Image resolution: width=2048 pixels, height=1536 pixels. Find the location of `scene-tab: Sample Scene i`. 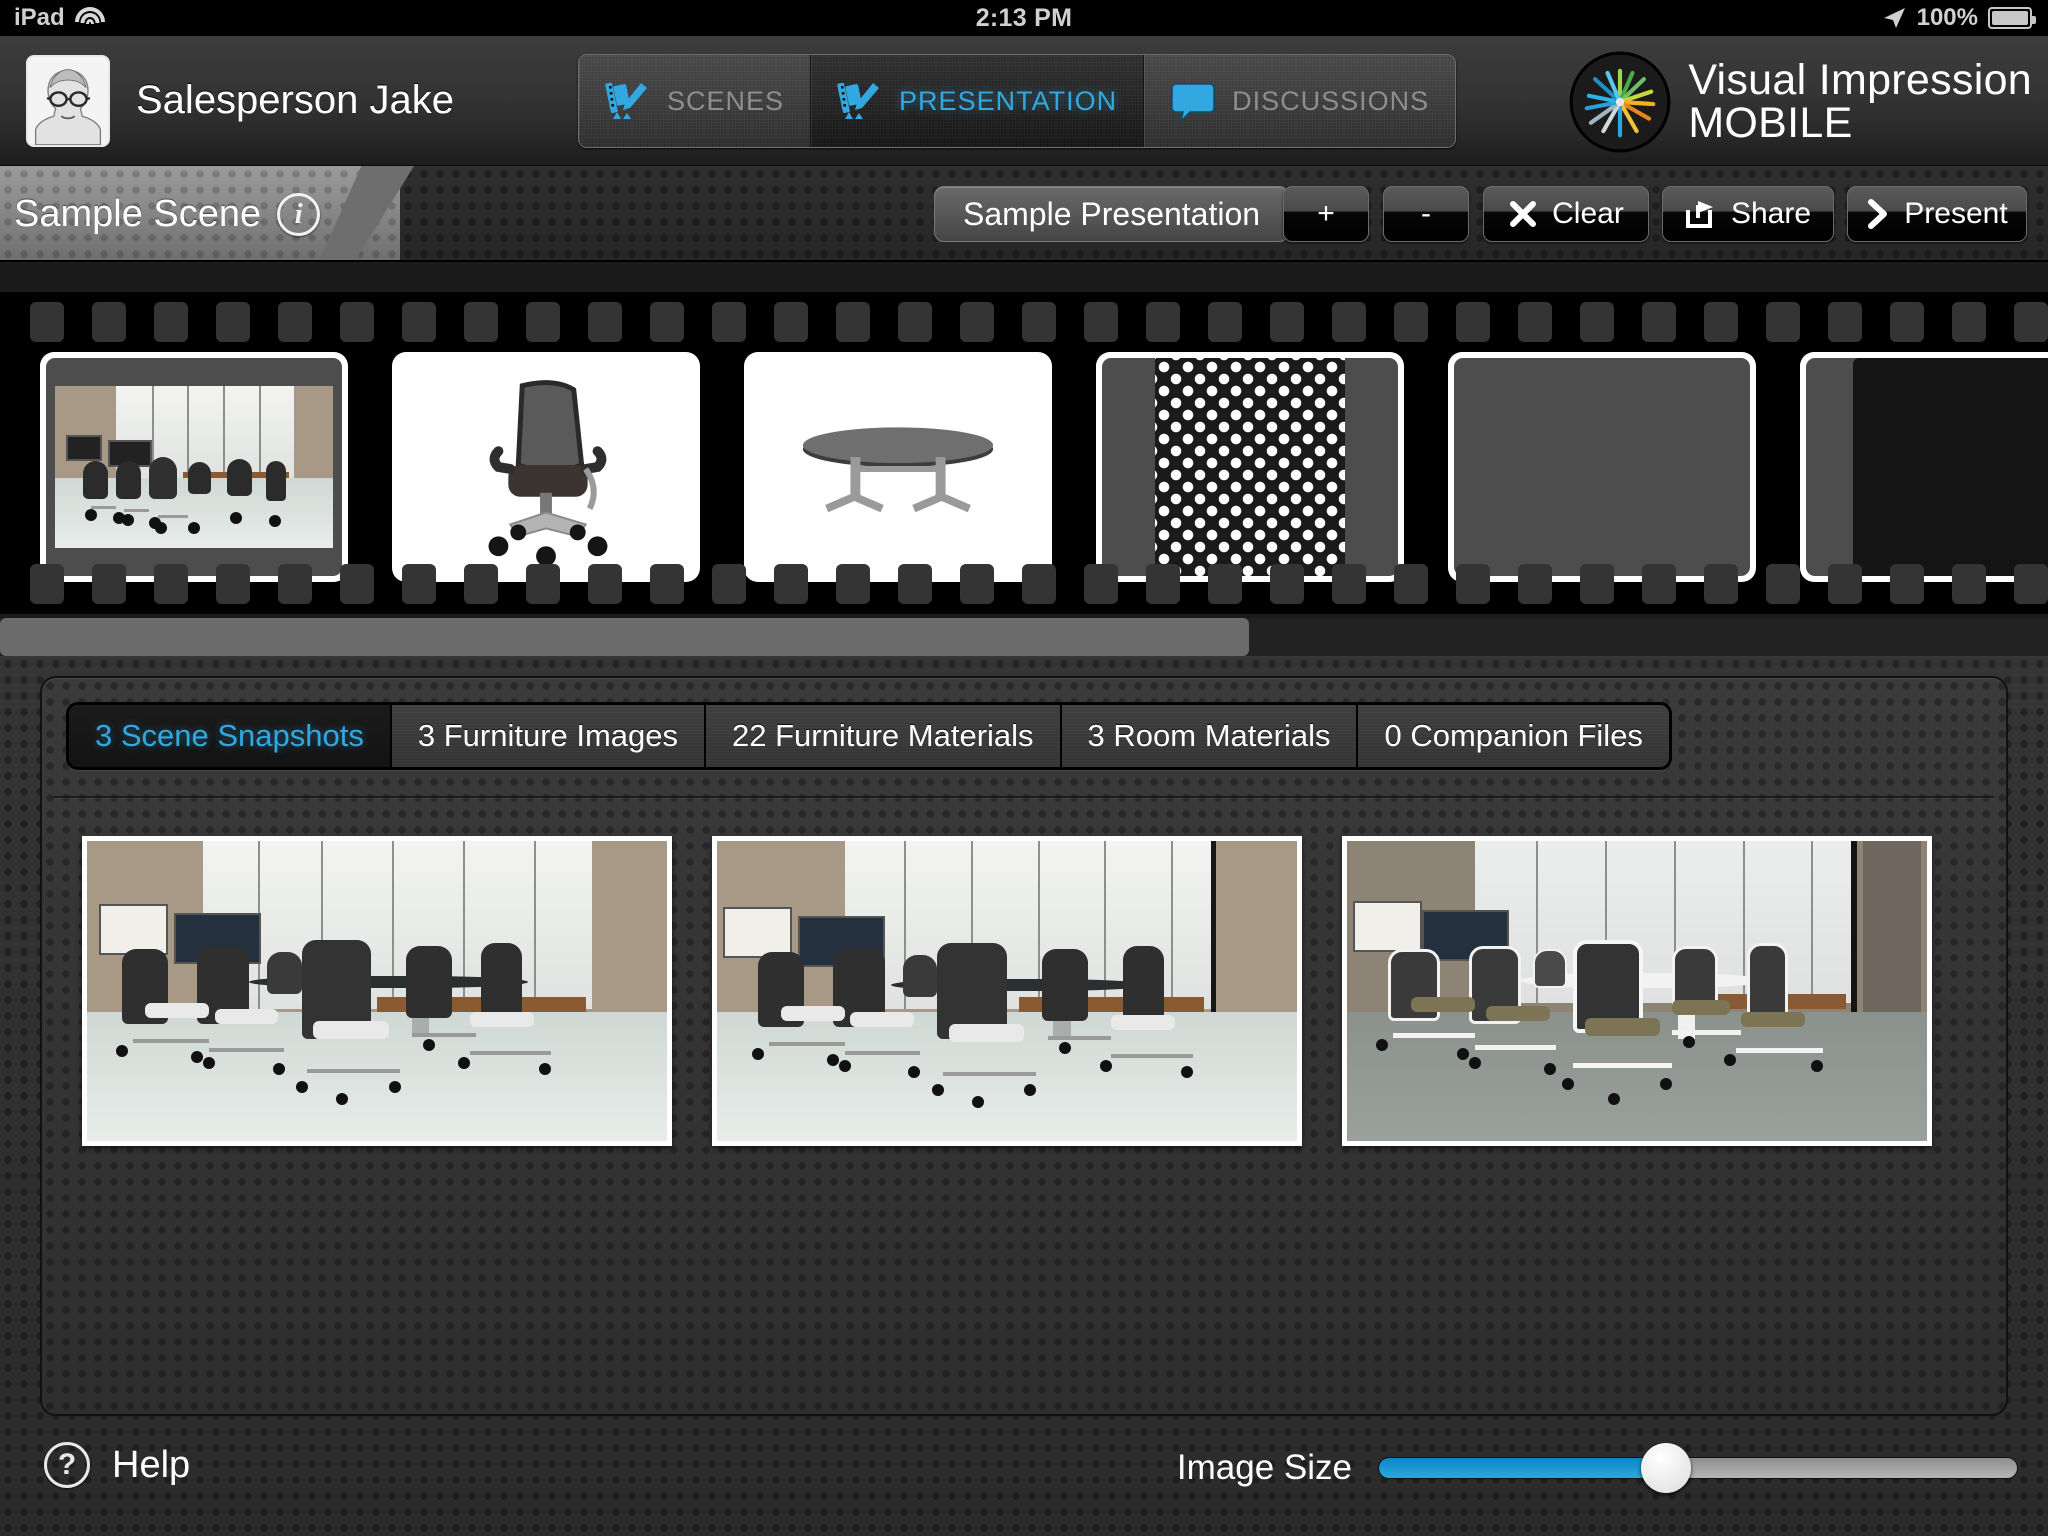

scene-tab: Sample Scene i is located at coordinates (200, 213).